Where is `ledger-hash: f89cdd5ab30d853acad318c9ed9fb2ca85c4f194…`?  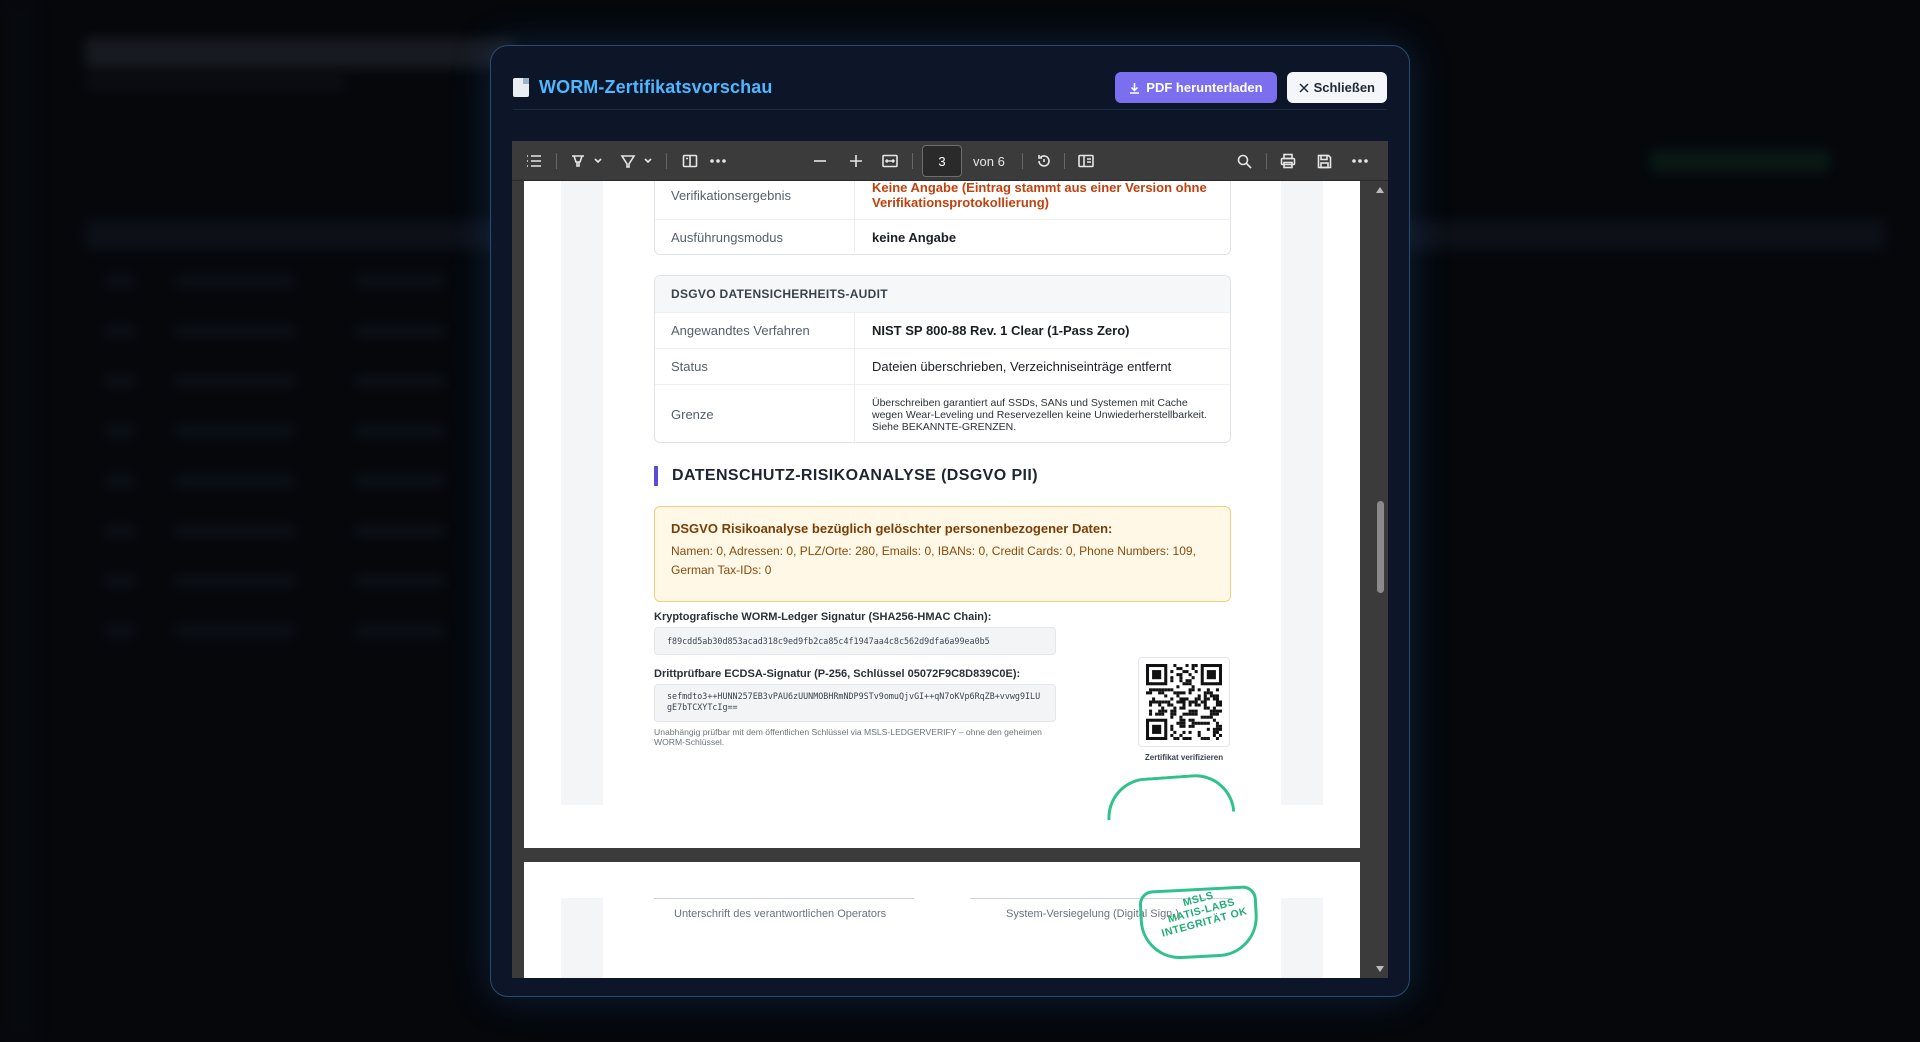 ledger-hash: f89cdd5ab30d853acad318c9ed9fb2ca85c4f194… is located at coordinates (855, 641).